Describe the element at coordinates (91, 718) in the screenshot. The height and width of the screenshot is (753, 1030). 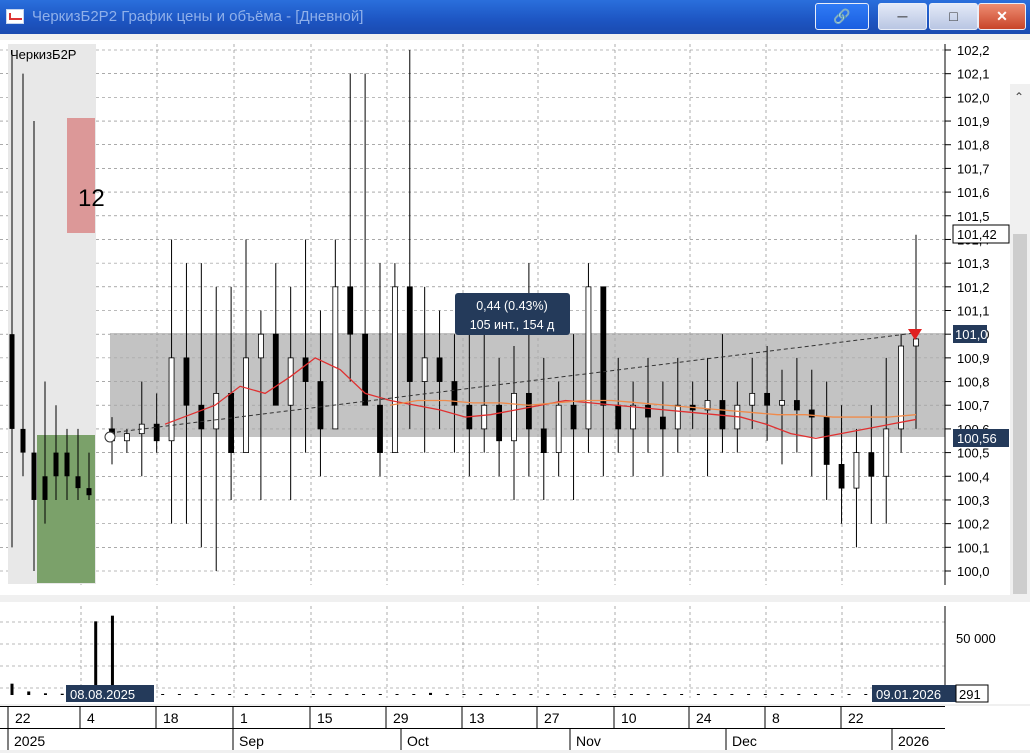
I see `day-tick-label: 4` at that location.